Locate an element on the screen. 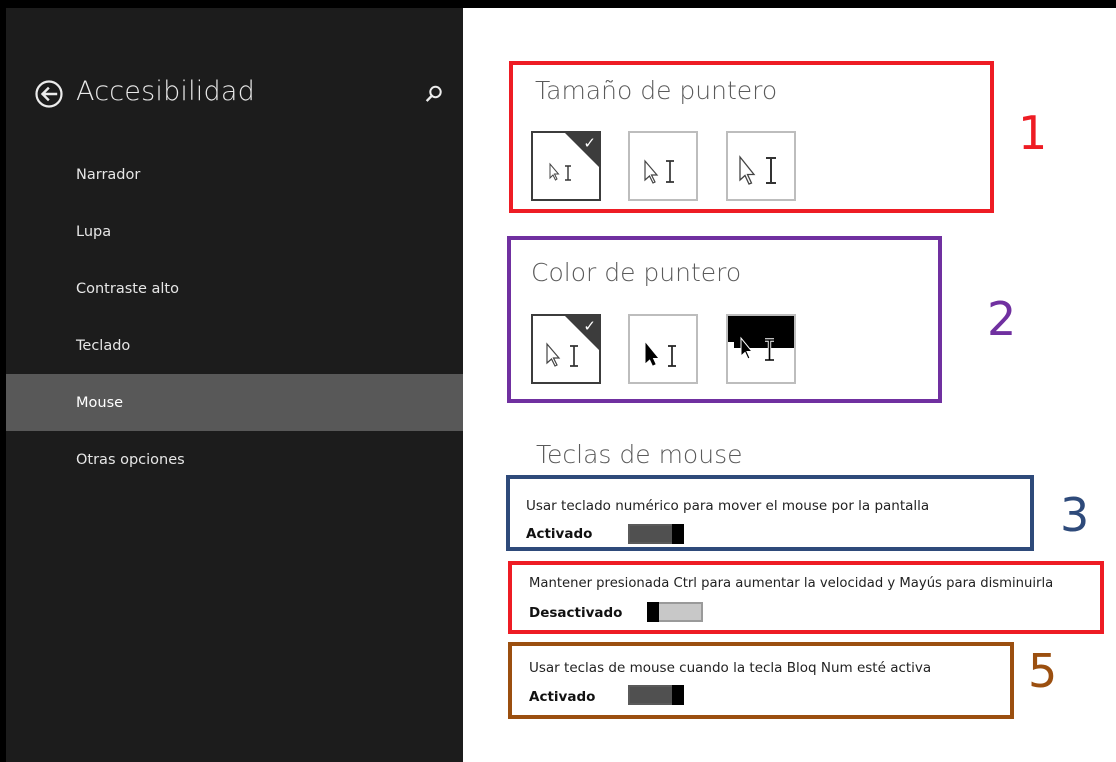 Image resolution: width=1116 pixels, height=762 pixels. sidebar-item-label: Narrador is located at coordinates (108, 174).